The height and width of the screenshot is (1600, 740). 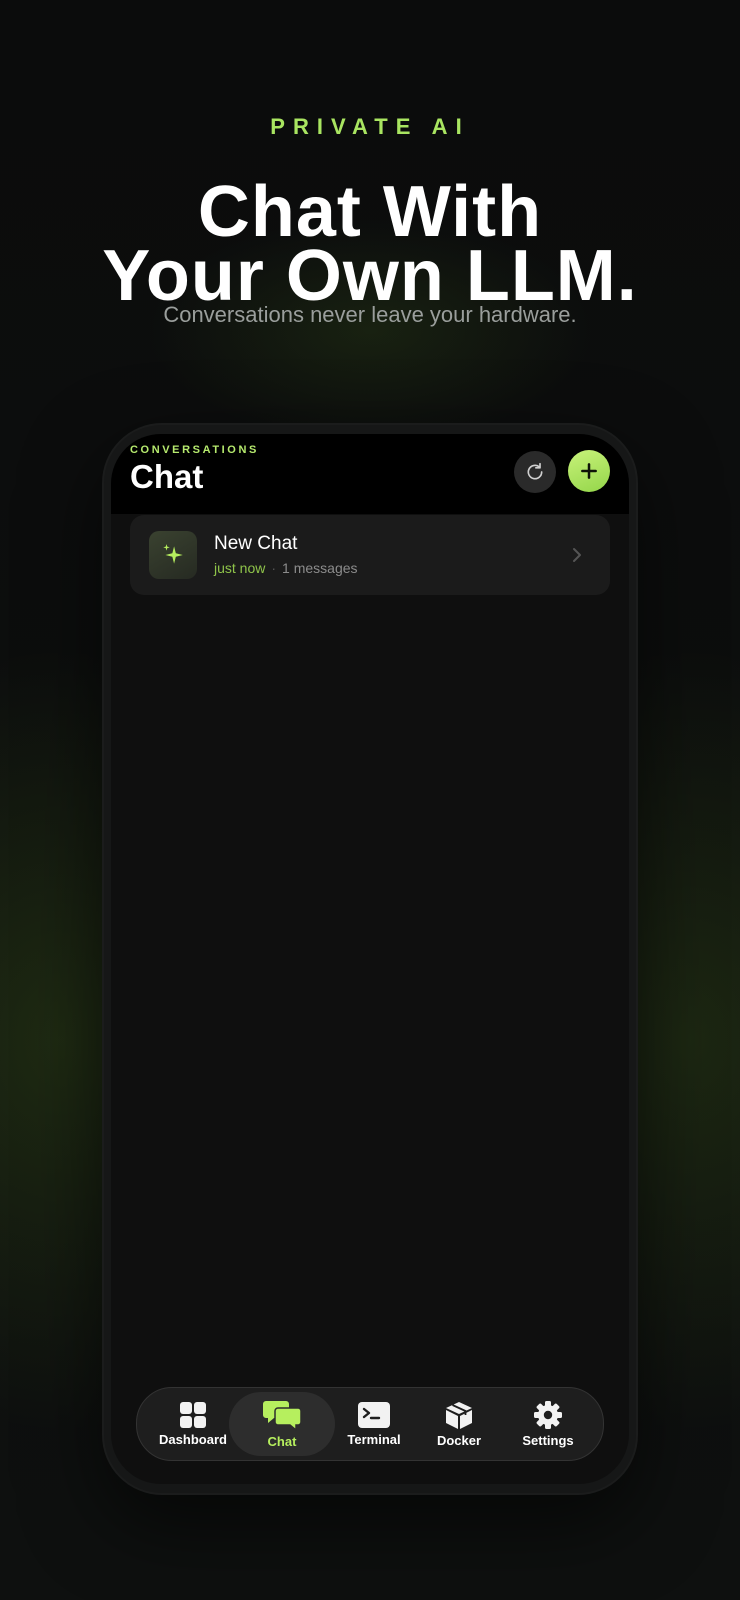 What do you see at coordinates (320, 568) in the screenshot?
I see `conversation-count: 1 messages` at bounding box center [320, 568].